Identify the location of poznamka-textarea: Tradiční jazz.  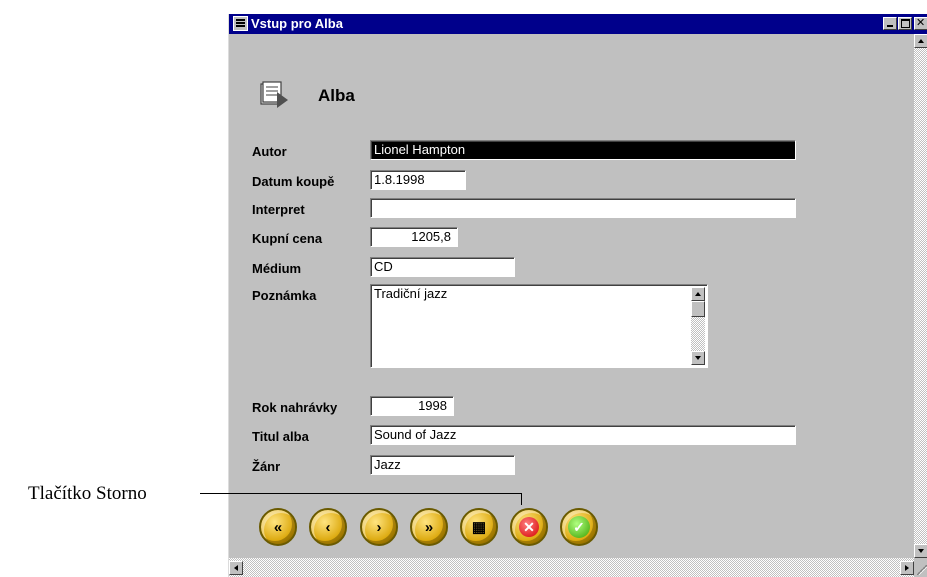
(539, 326).